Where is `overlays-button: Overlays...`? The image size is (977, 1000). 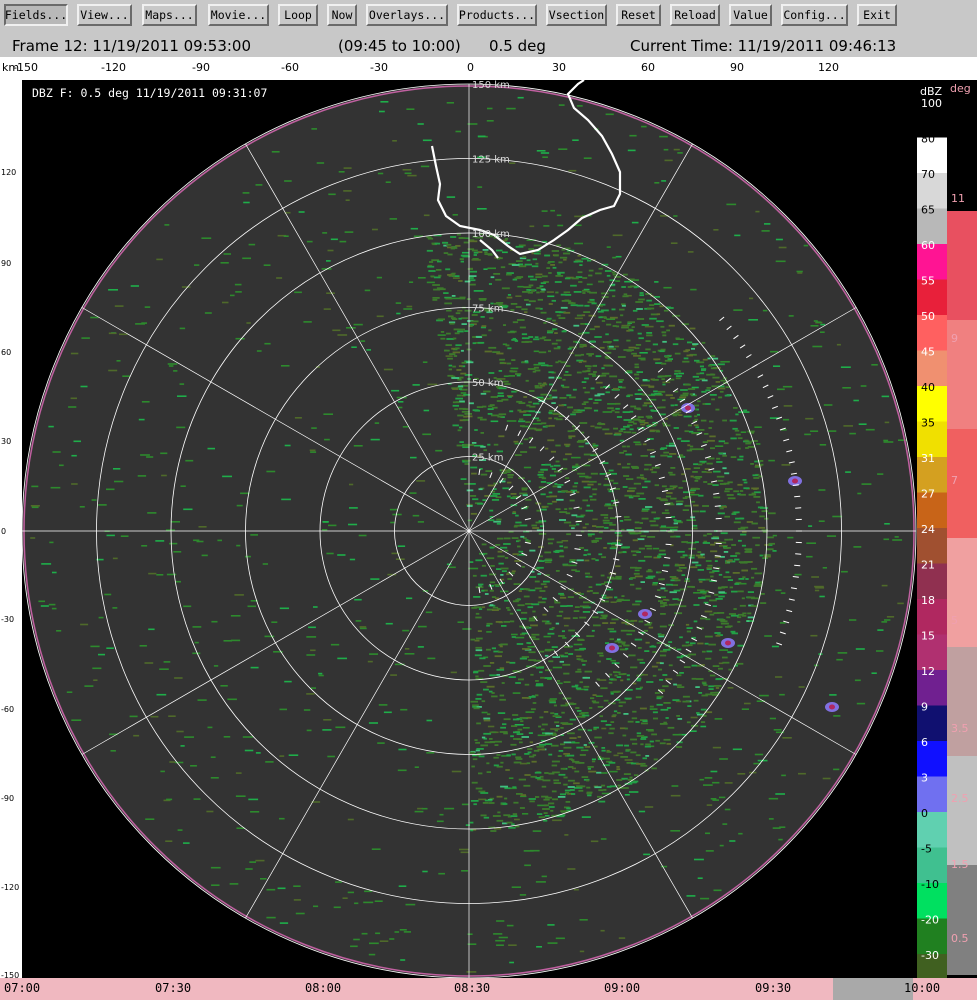
overlays-button: Overlays... is located at coordinates (407, 15).